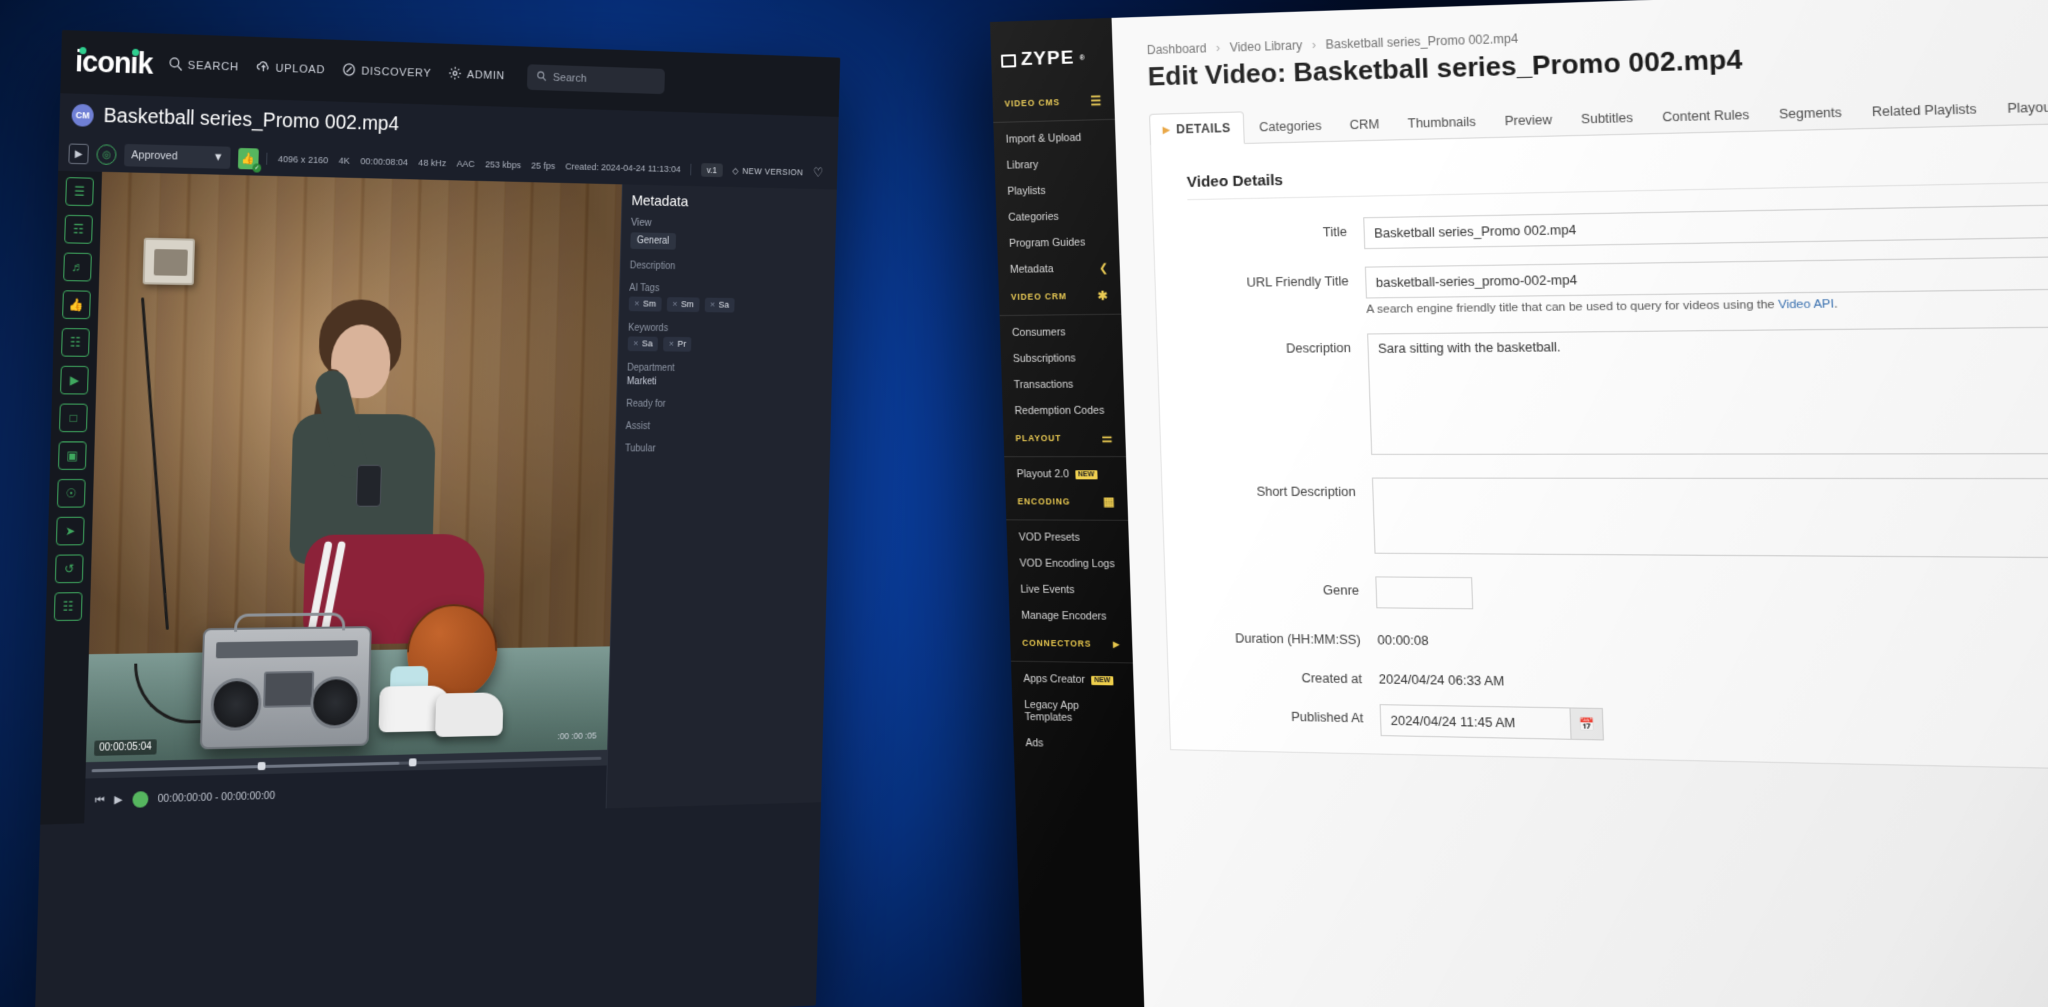 This screenshot has height=1007, width=2048. What do you see at coordinates (1706, 116) in the screenshot?
I see `tab-content-rules: Content Rules` at bounding box center [1706, 116].